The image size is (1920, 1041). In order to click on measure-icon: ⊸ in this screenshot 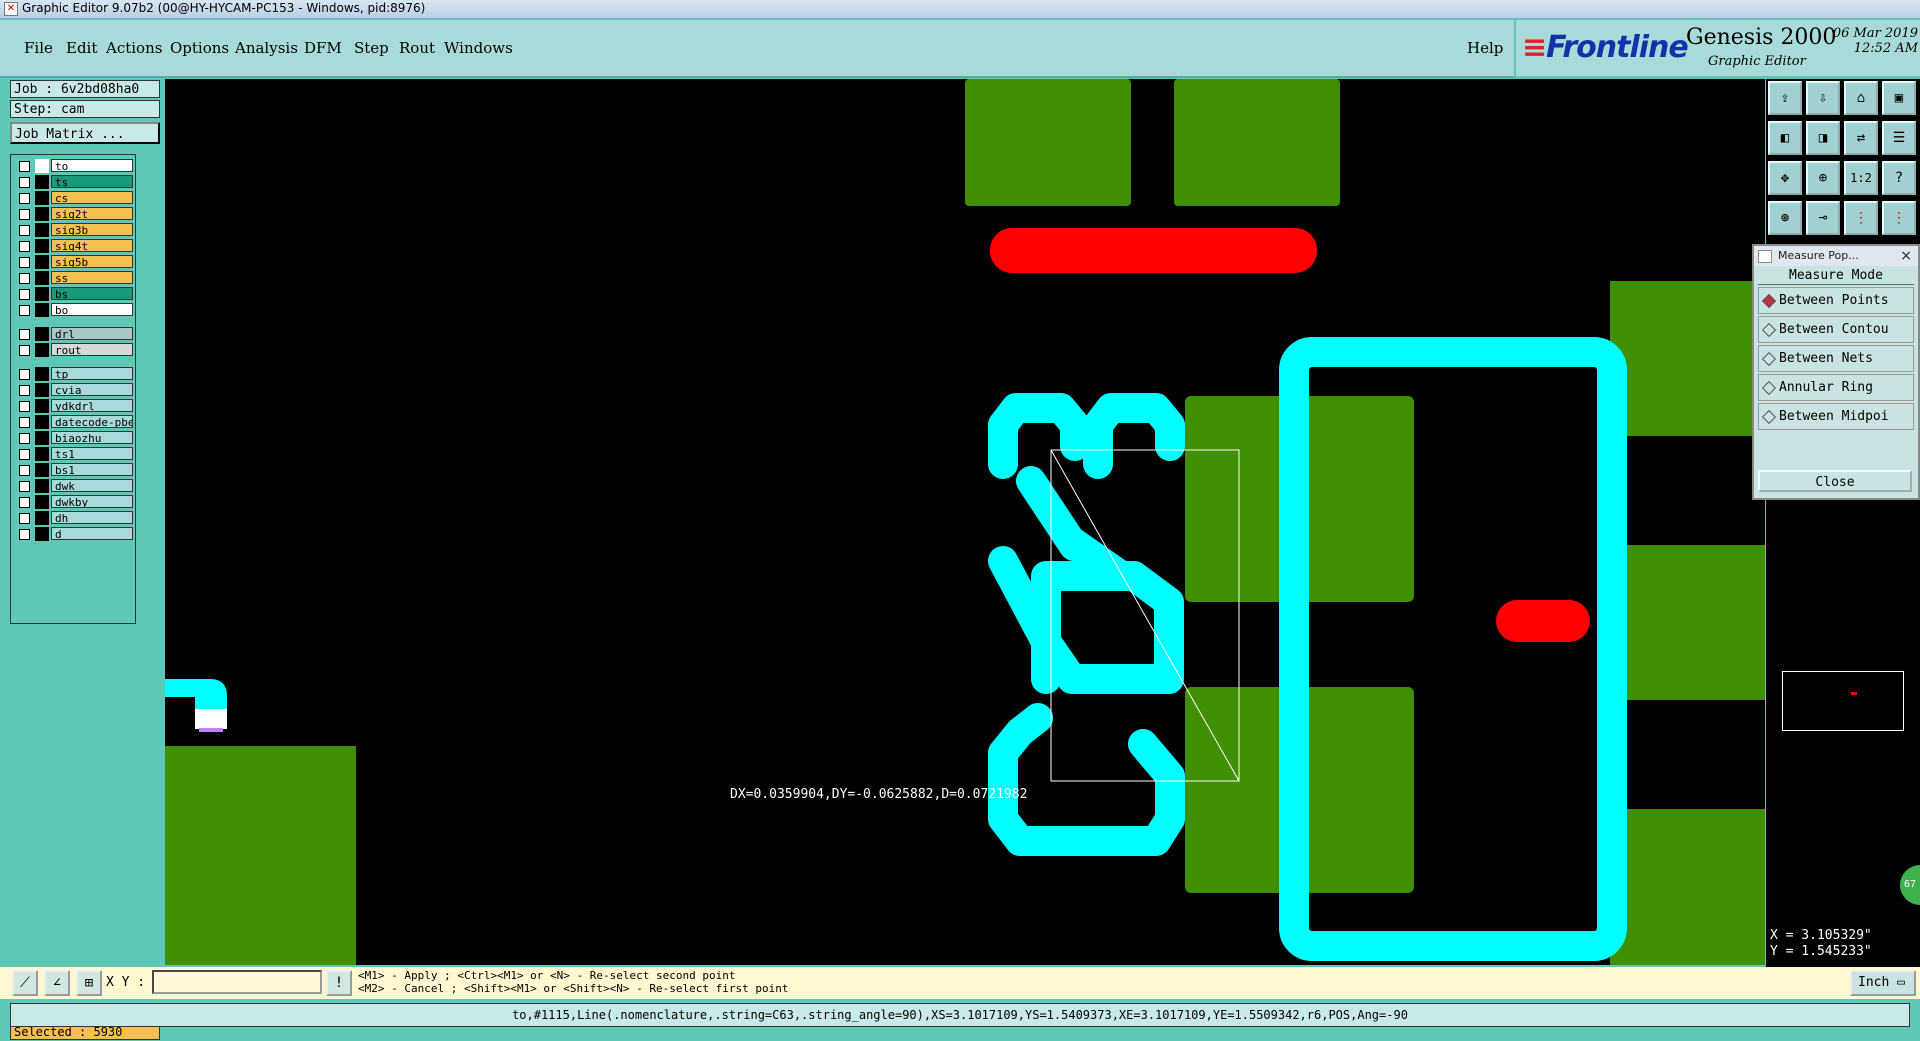, I will do `click(1823, 218)`.